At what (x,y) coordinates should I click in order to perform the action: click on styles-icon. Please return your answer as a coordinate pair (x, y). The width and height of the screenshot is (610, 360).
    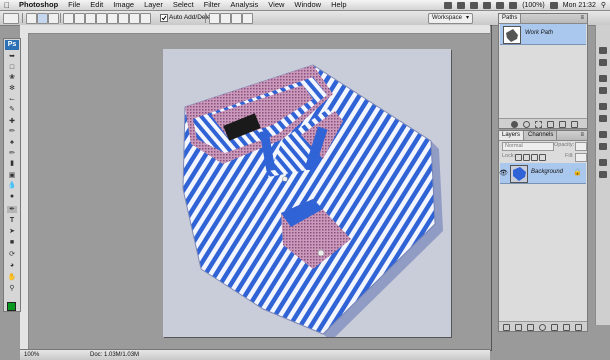
    Looking at the image, I should click on (603, 118).